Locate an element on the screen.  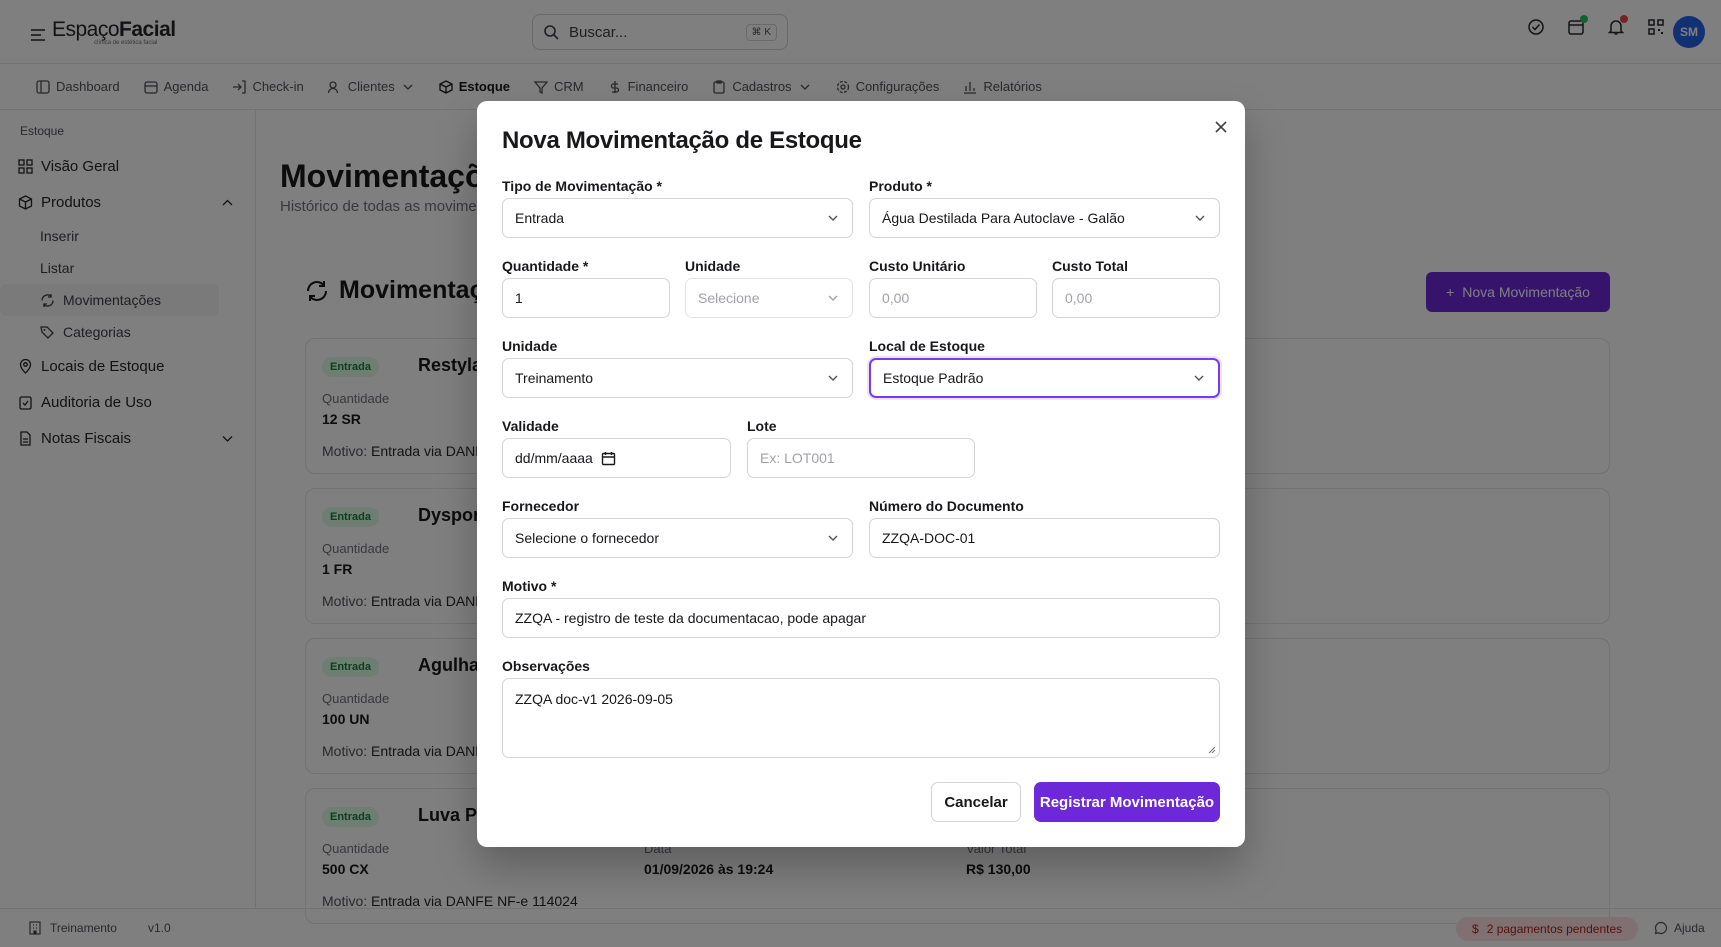
local-estoque-label: Local de Estoque is located at coordinates (927, 346).